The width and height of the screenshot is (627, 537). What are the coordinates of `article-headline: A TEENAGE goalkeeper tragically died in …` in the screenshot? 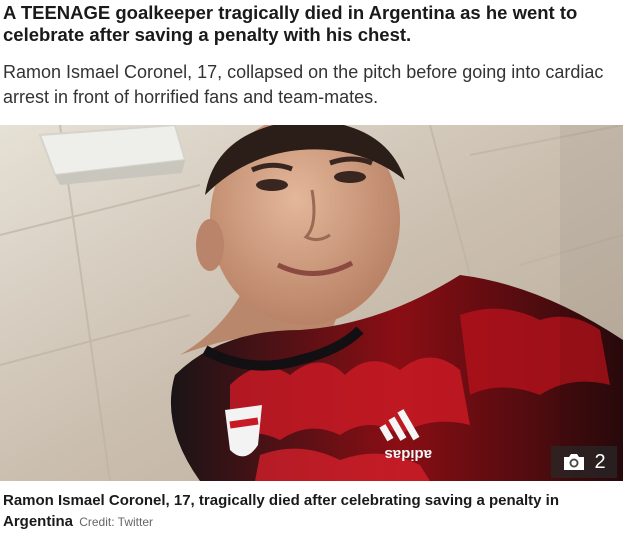 It's located at (290, 23).